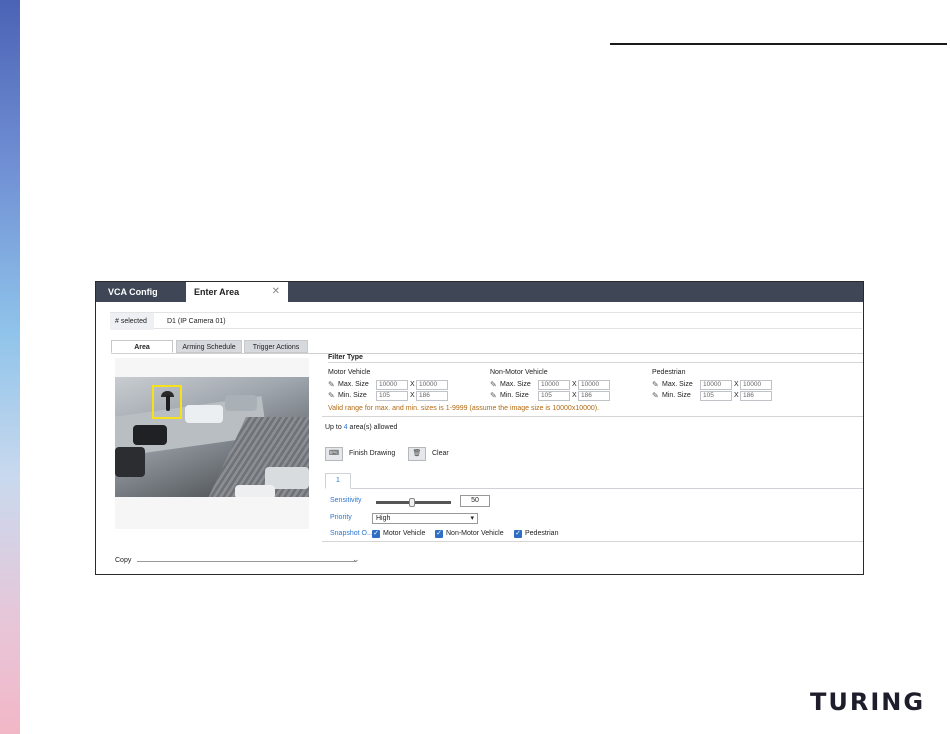 This screenshot has width=950, height=734. Describe the element at coordinates (345, 427) in the screenshot. I see `area-limit-count: 4` at that location.